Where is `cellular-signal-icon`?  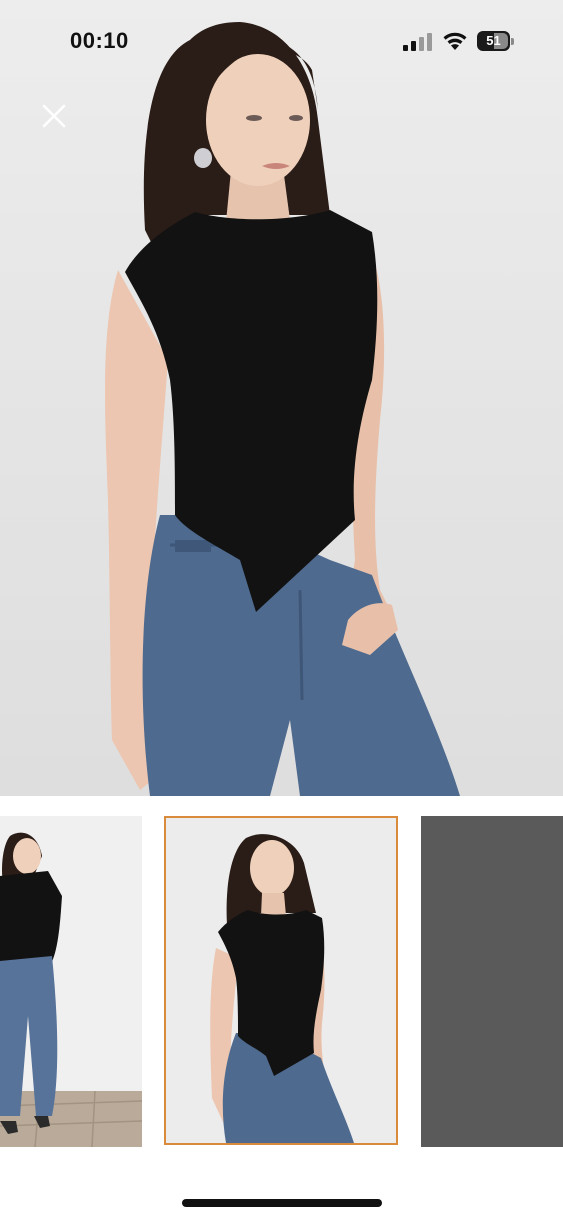
cellular-signal-icon is located at coordinates (417, 42).